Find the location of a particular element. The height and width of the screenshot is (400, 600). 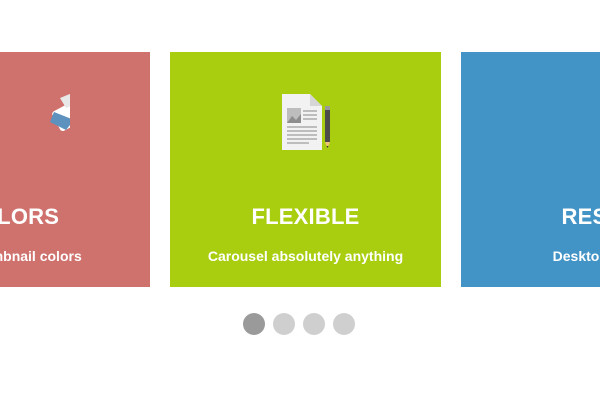

carousel-card-responsive: RESPO Desktops, tabl is located at coordinates (530, 169).